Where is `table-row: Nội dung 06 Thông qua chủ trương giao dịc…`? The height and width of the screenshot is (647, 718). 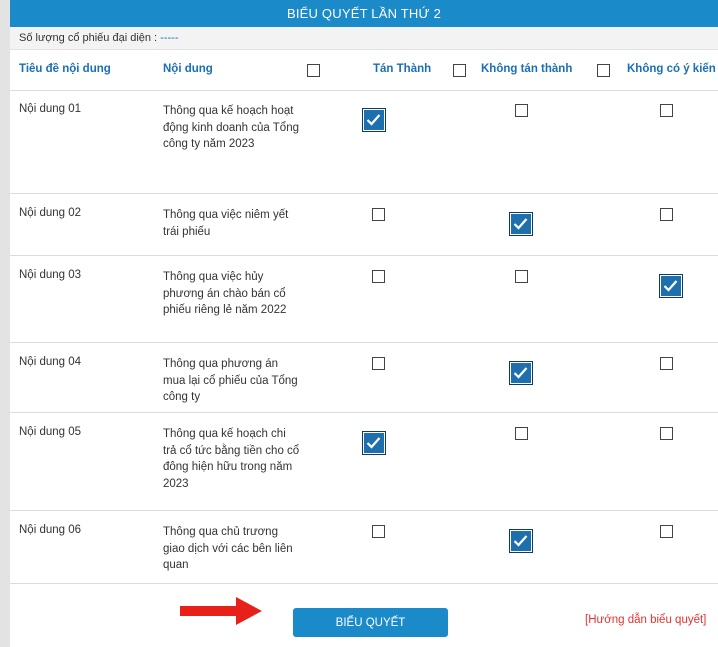 table-row: Nội dung 06 Thông qua chủ trương giao dịc… is located at coordinates (364, 547).